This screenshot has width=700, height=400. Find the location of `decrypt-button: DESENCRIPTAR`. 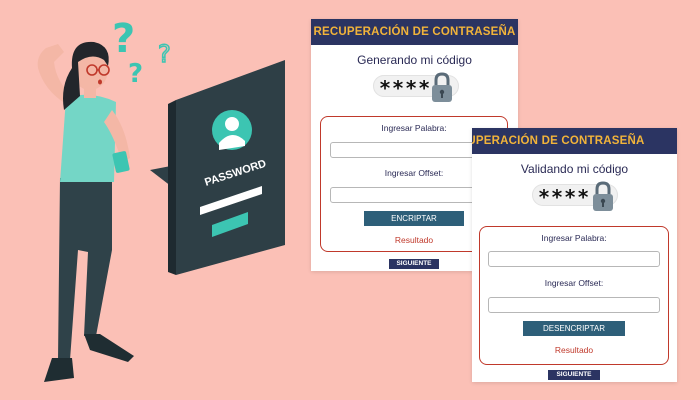

decrypt-button: DESENCRIPTAR is located at coordinates (574, 328).